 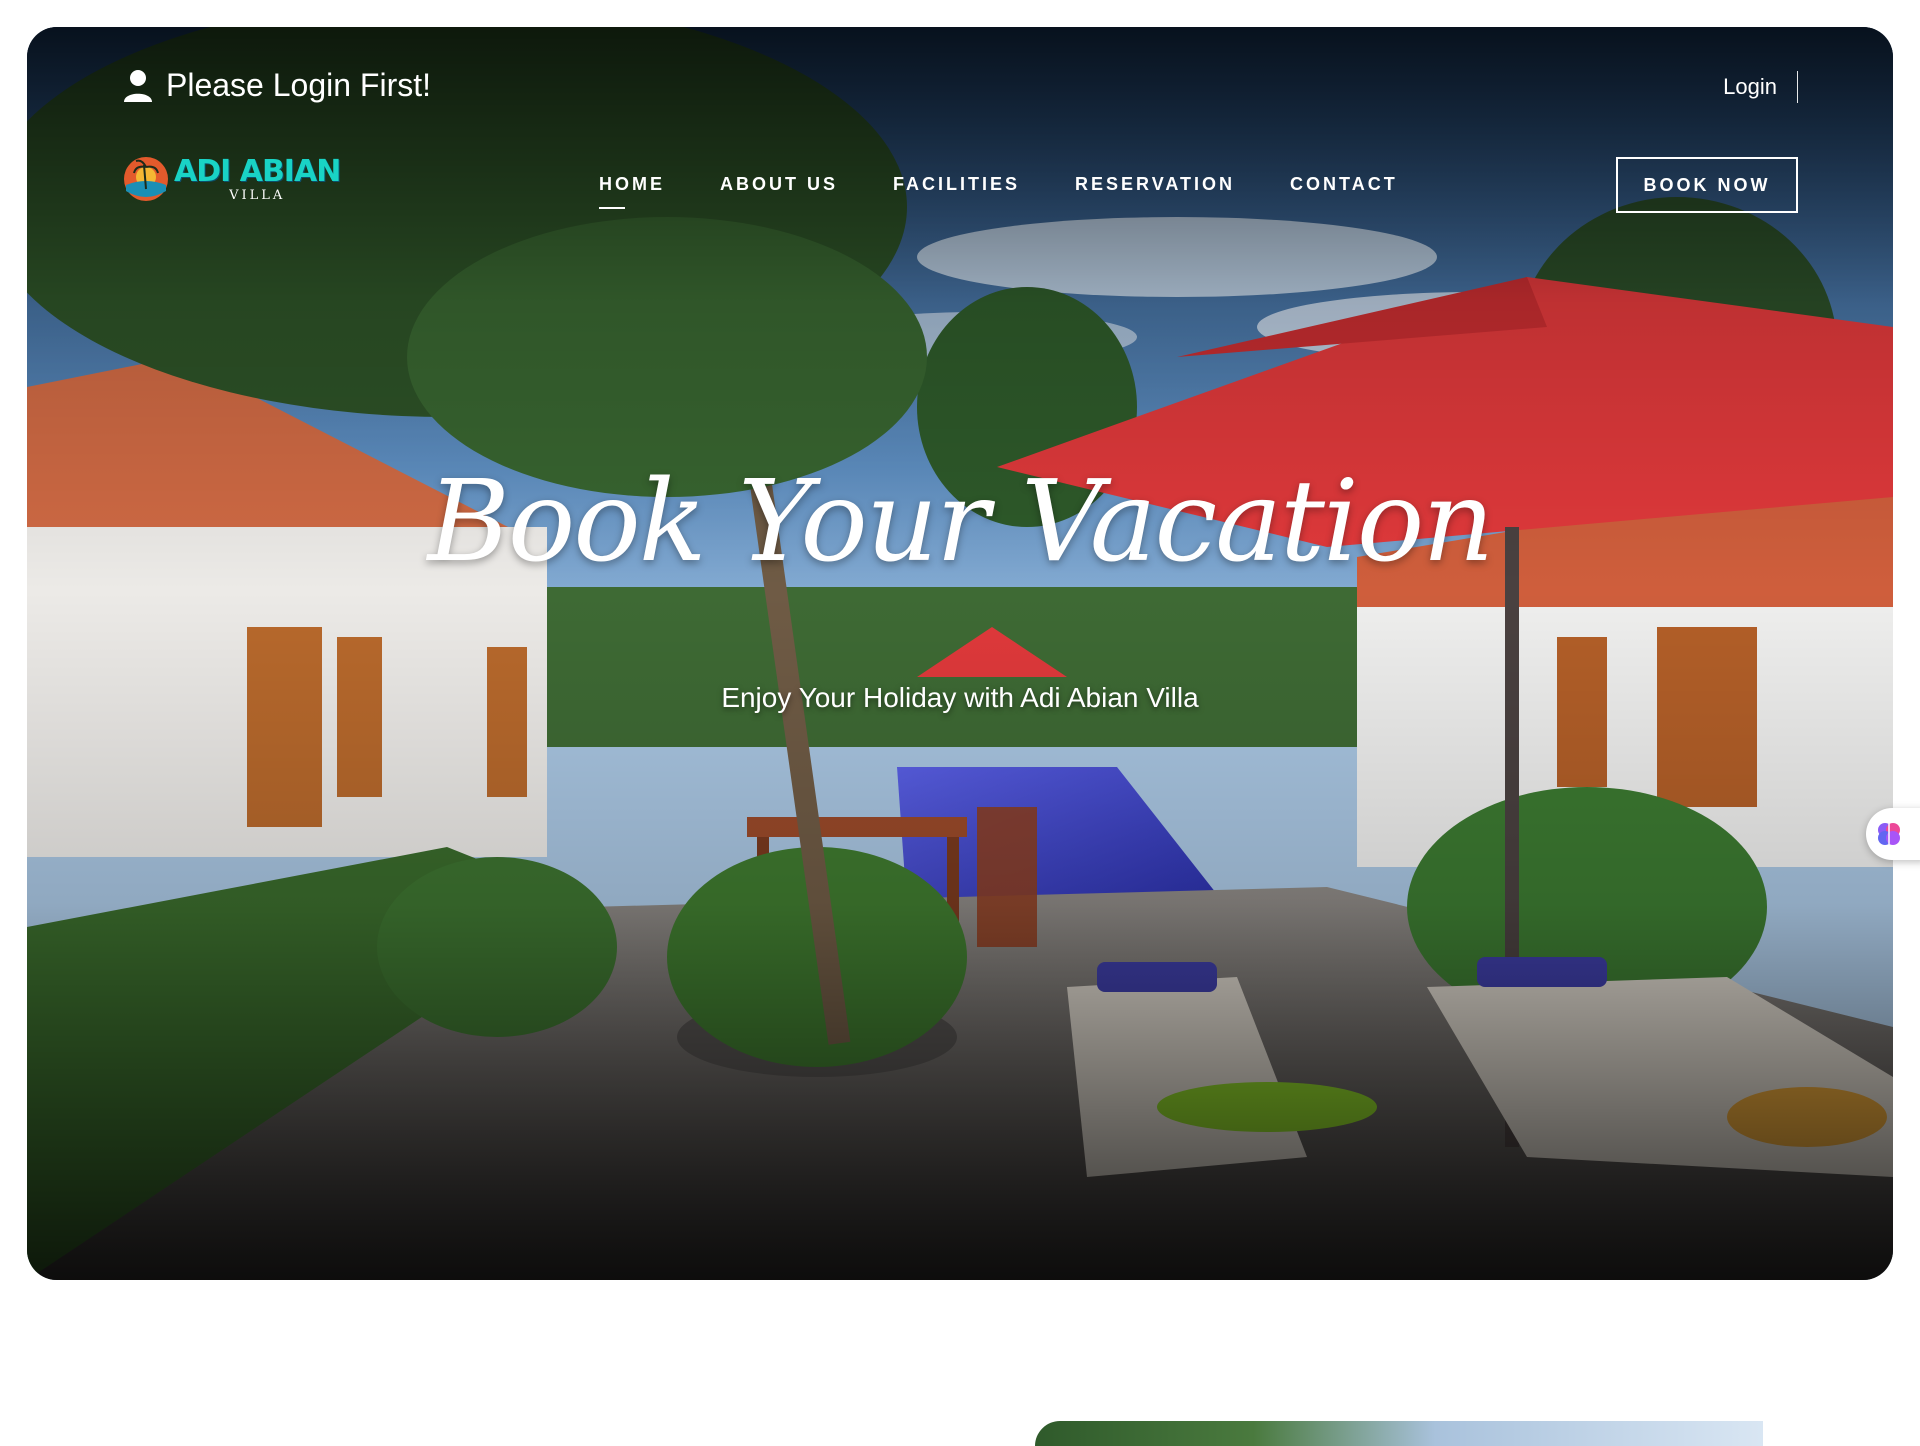 I want to click on login-link: Login, so click(x=1760, y=87).